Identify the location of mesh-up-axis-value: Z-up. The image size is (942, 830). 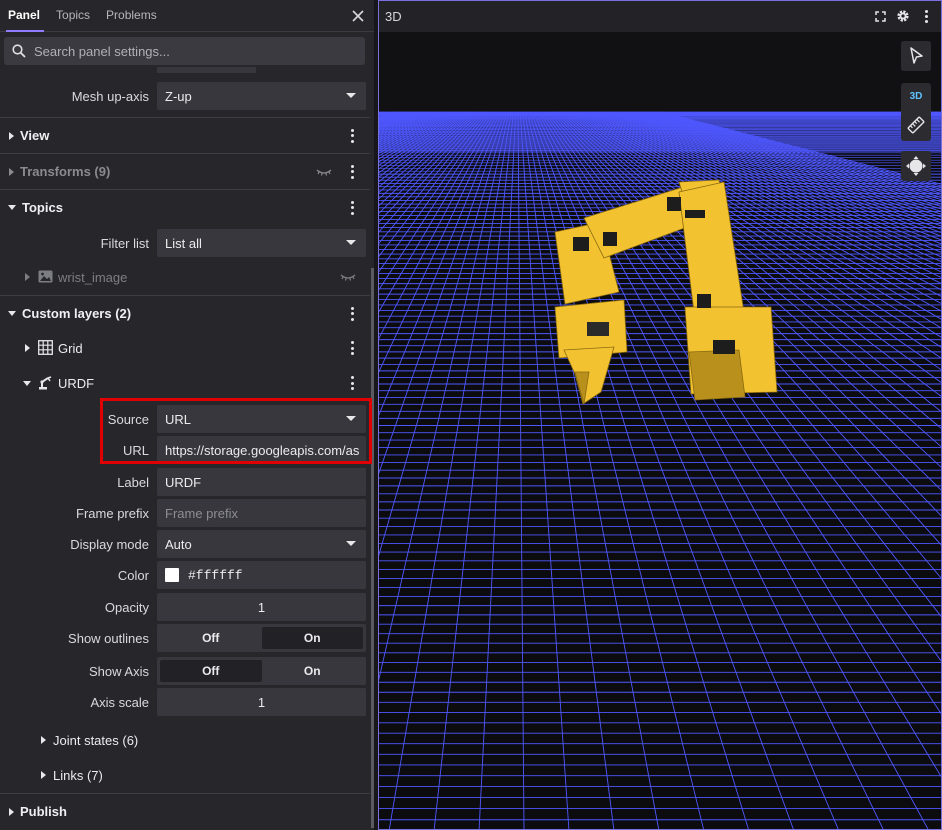
(178, 96).